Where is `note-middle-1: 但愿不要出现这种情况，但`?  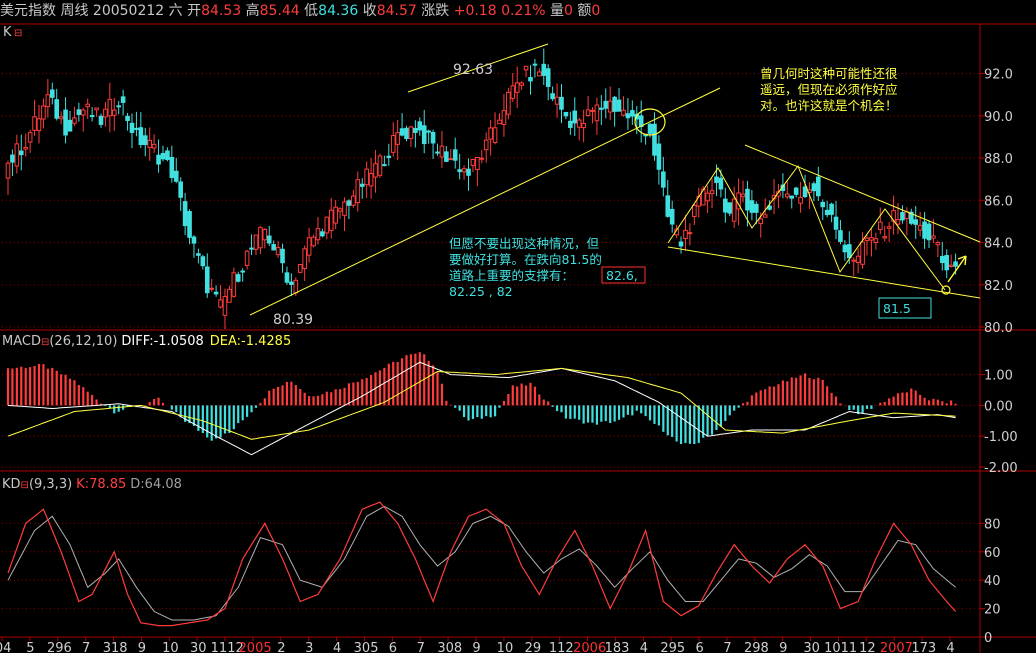 note-middle-1: 但愿不要出现这种情况，但 is located at coordinates (524, 243).